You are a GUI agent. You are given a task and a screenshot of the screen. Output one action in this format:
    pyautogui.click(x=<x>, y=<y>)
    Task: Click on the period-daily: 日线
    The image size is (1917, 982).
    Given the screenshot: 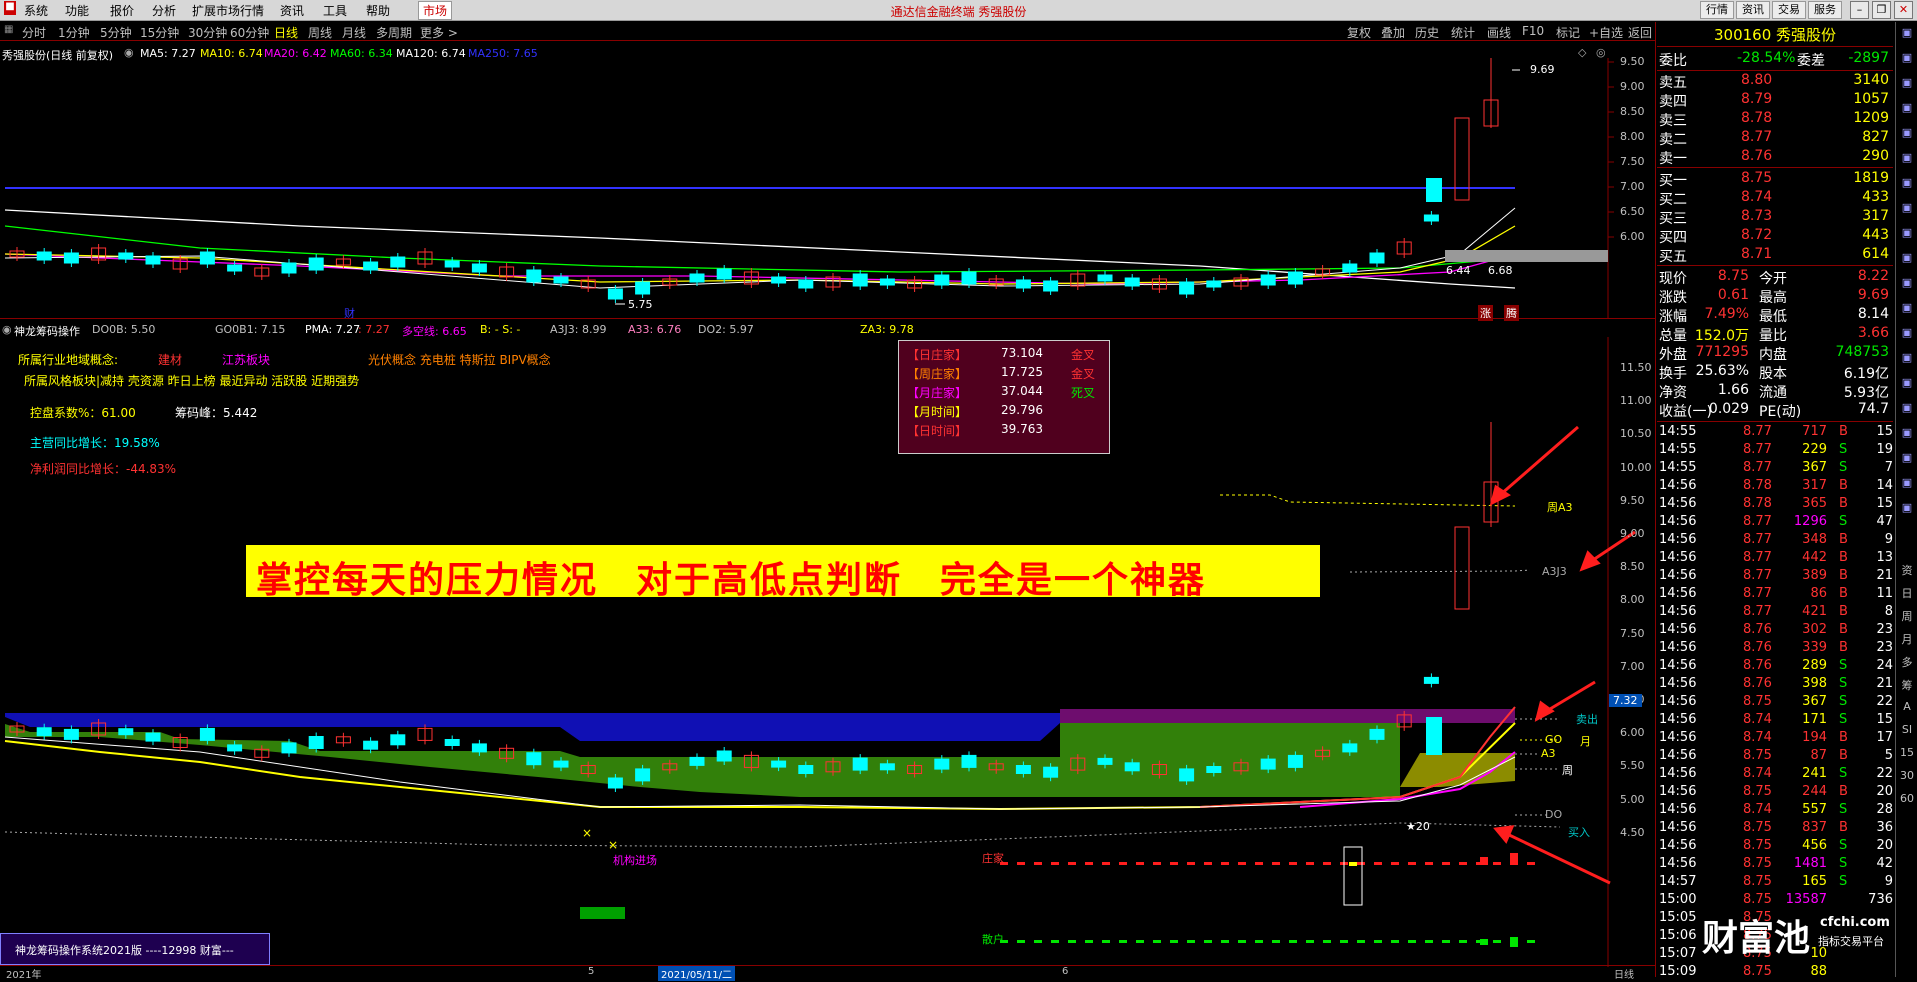 What is the action you would take?
    pyautogui.click(x=286, y=32)
    